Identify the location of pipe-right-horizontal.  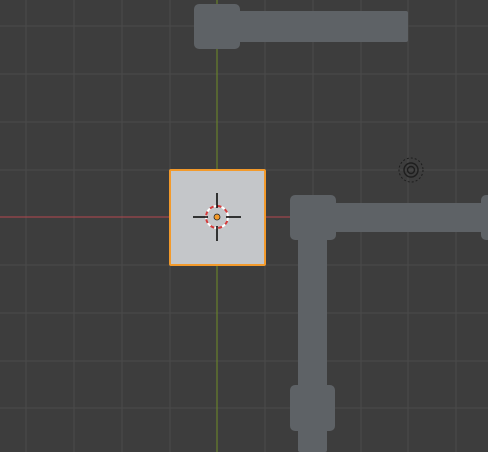
(411, 217).